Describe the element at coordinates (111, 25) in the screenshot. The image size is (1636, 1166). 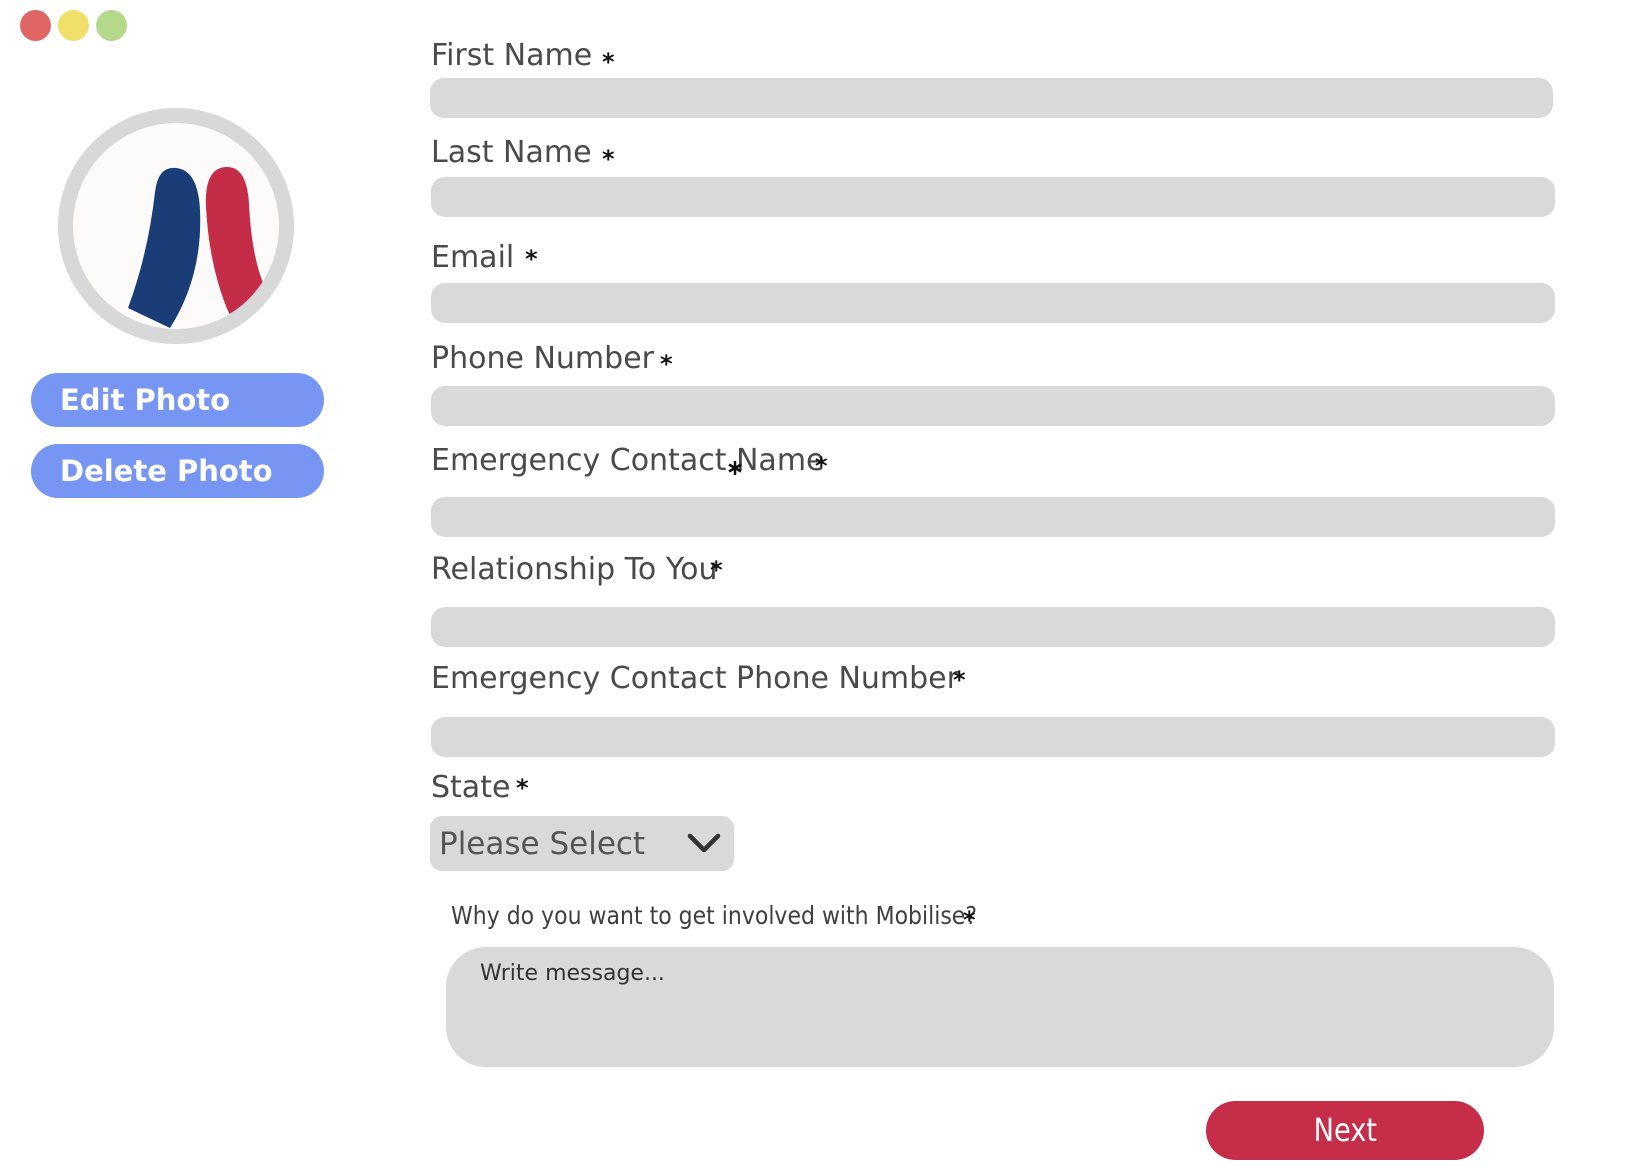
I see `maximize-window-button` at that location.